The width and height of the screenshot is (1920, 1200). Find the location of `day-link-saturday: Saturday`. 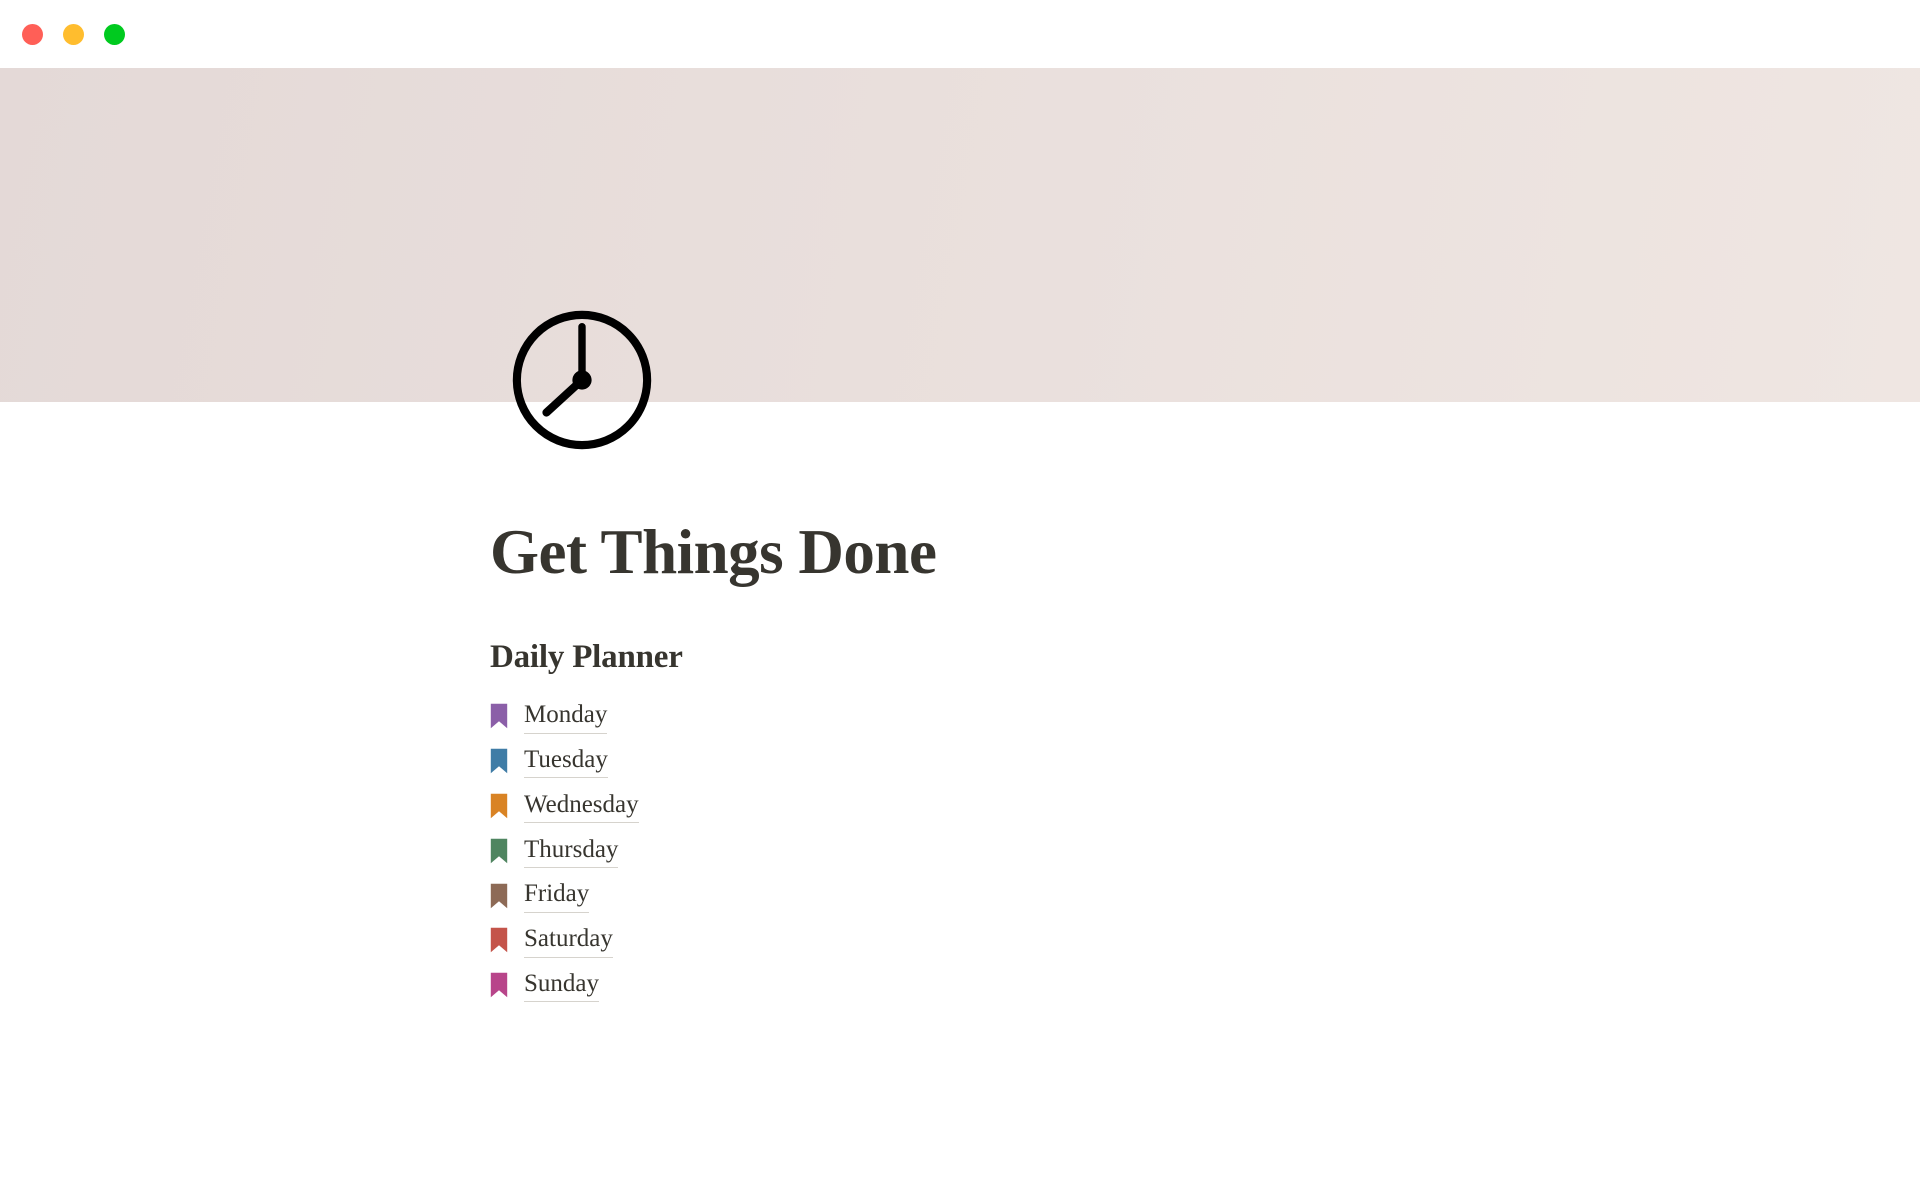

day-link-saturday: Saturday is located at coordinates (568, 940).